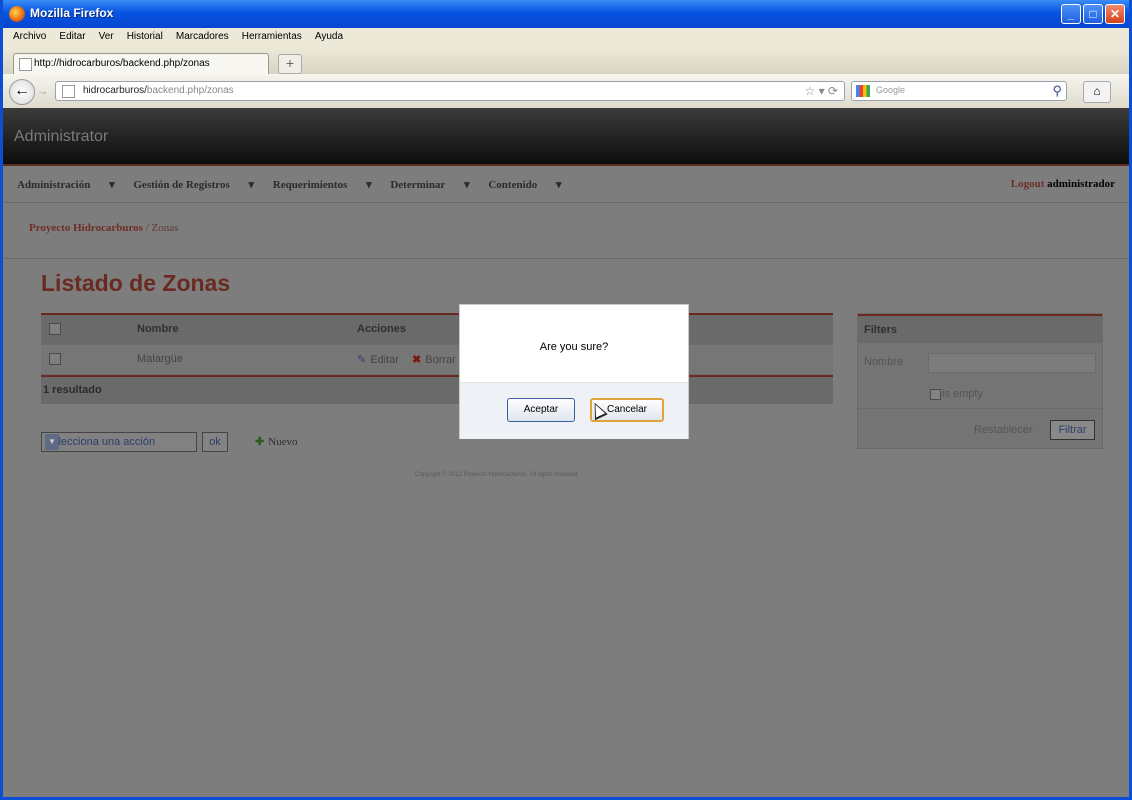 This screenshot has width=1132, height=800. What do you see at coordinates (884, 362) in the screenshot?
I see `filter-nombre-label: Nombre` at bounding box center [884, 362].